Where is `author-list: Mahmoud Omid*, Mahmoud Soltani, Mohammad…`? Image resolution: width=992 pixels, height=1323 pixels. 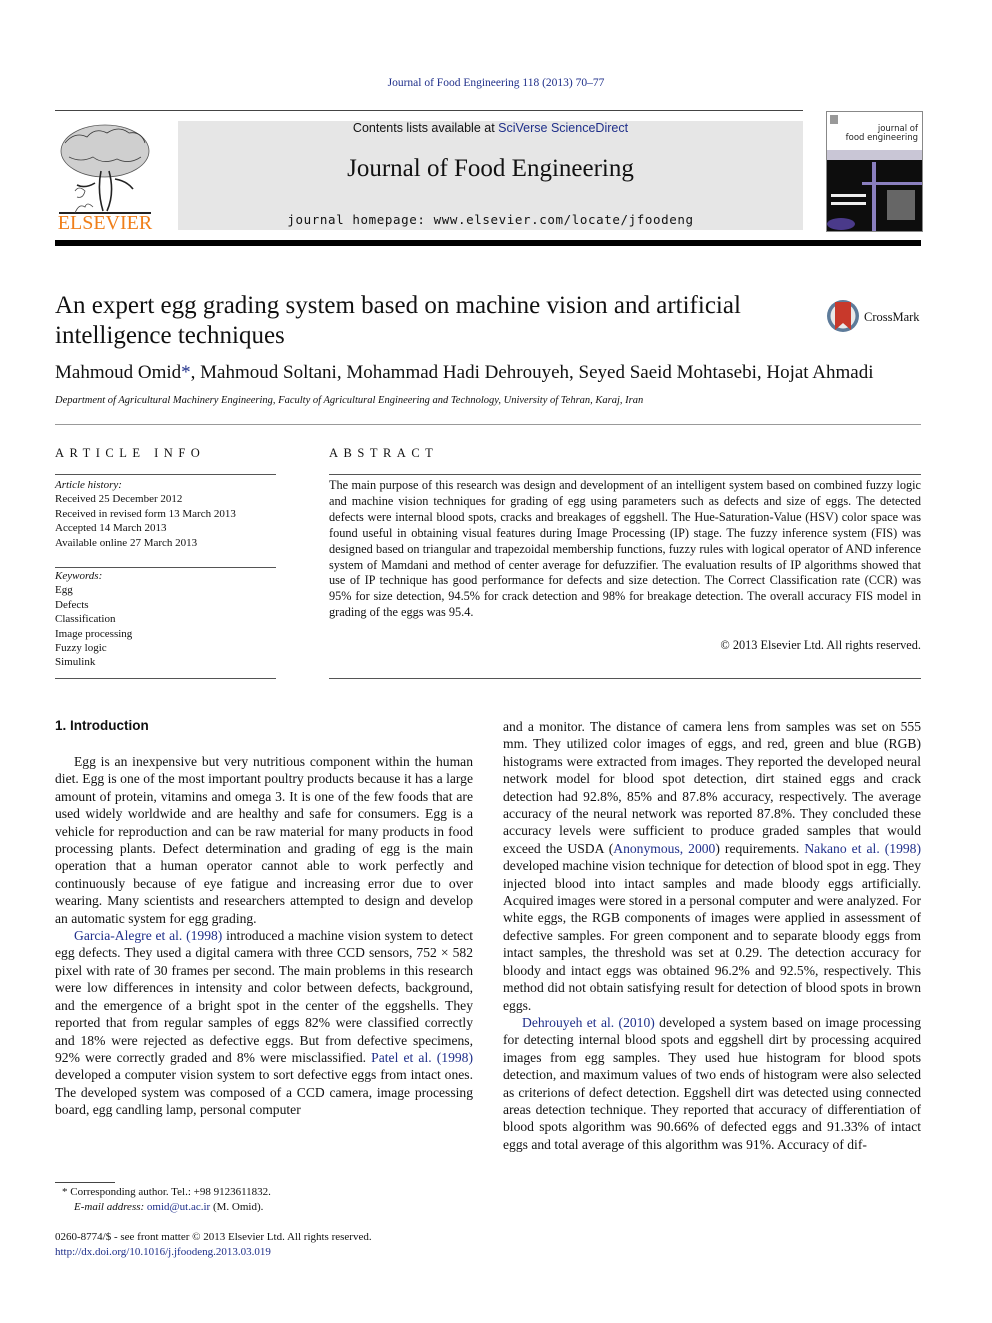
author-list: Mahmoud Omid*, Mahmoud Soltani, Mohammad… is located at coordinates (464, 372).